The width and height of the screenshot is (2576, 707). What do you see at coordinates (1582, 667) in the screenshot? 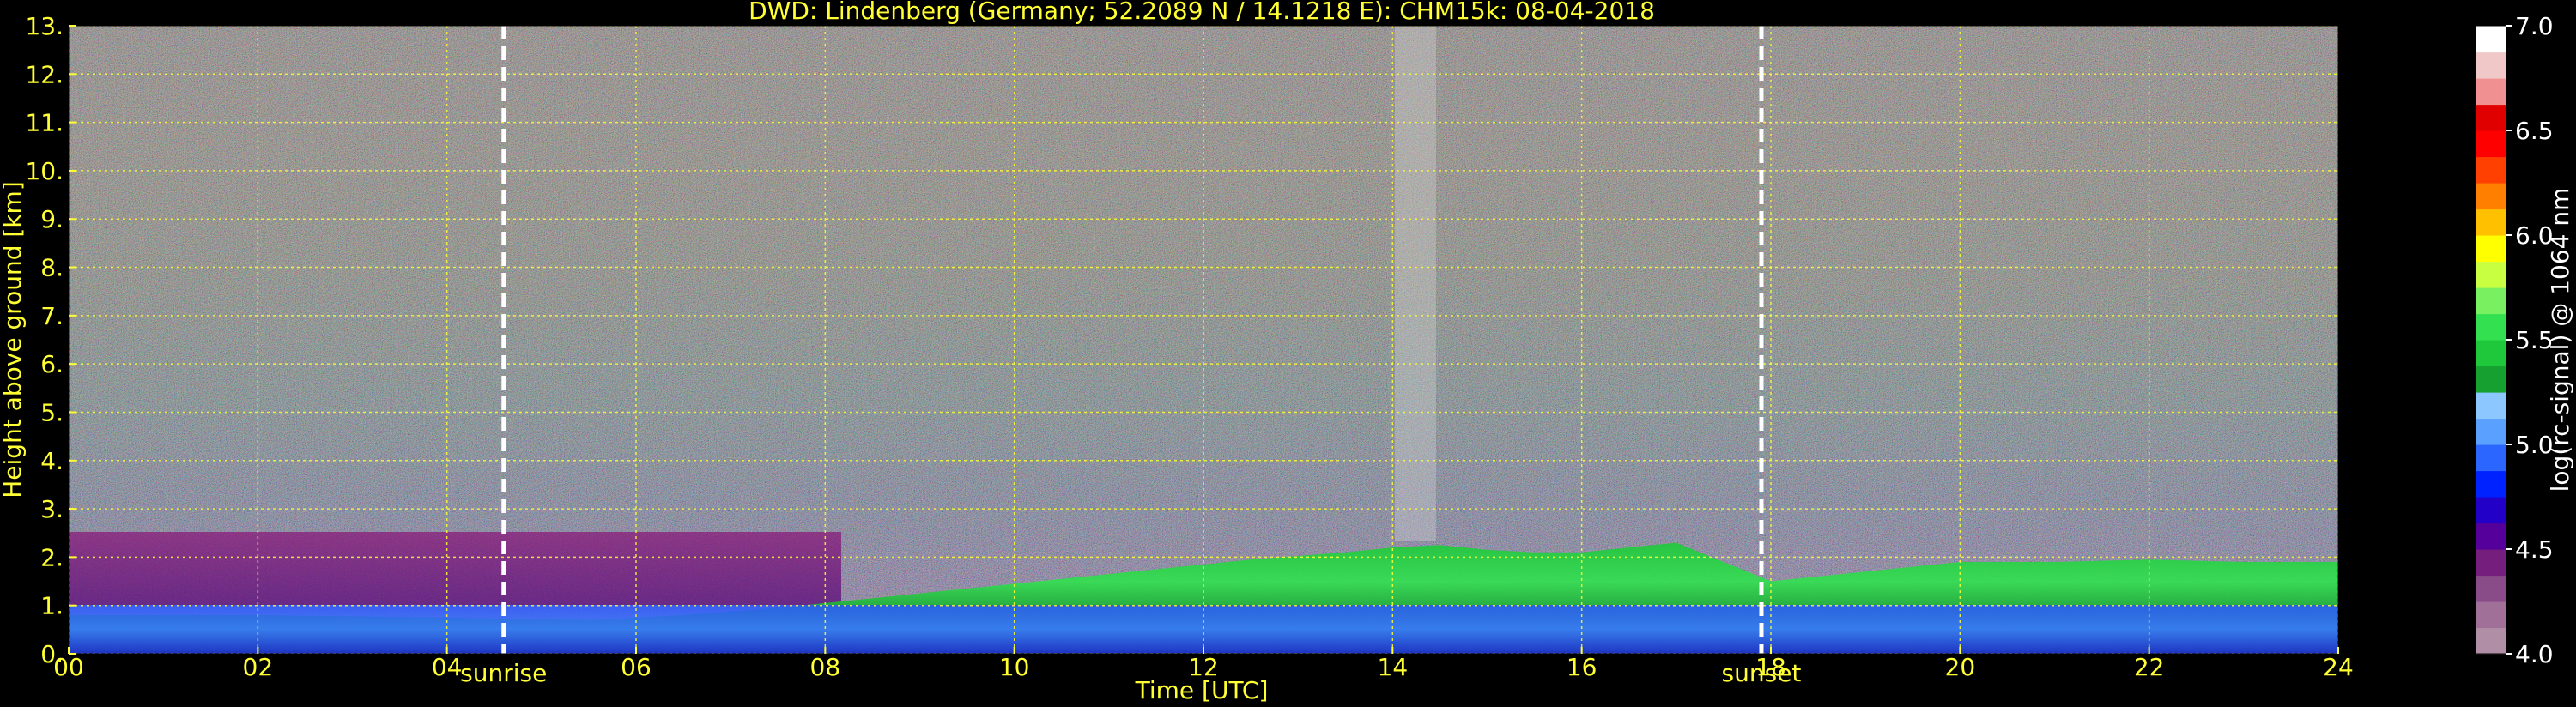
I see `x-tick-label: 16` at bounding box center [1582, 667].